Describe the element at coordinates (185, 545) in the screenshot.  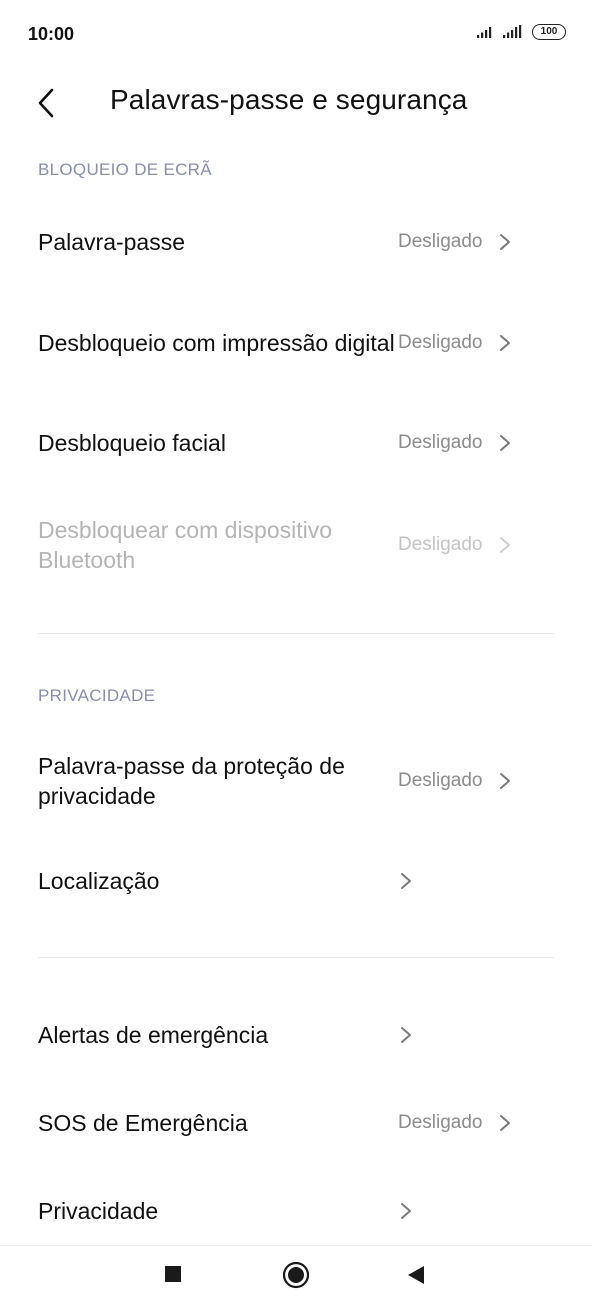
I see `row-label: Desbloquear com dispositivo Bluetooth` at that location.